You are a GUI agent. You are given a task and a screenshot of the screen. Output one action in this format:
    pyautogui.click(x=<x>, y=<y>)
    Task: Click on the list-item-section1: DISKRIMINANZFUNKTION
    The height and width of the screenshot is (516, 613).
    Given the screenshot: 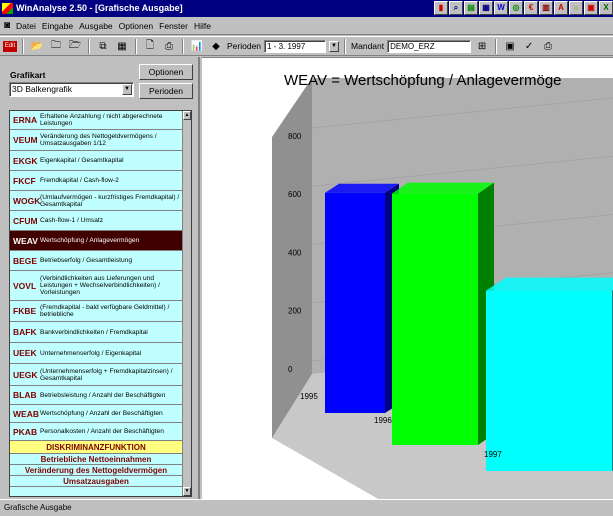 What is the action you would take?
    pyautogui.click(x=96, y=447)
    